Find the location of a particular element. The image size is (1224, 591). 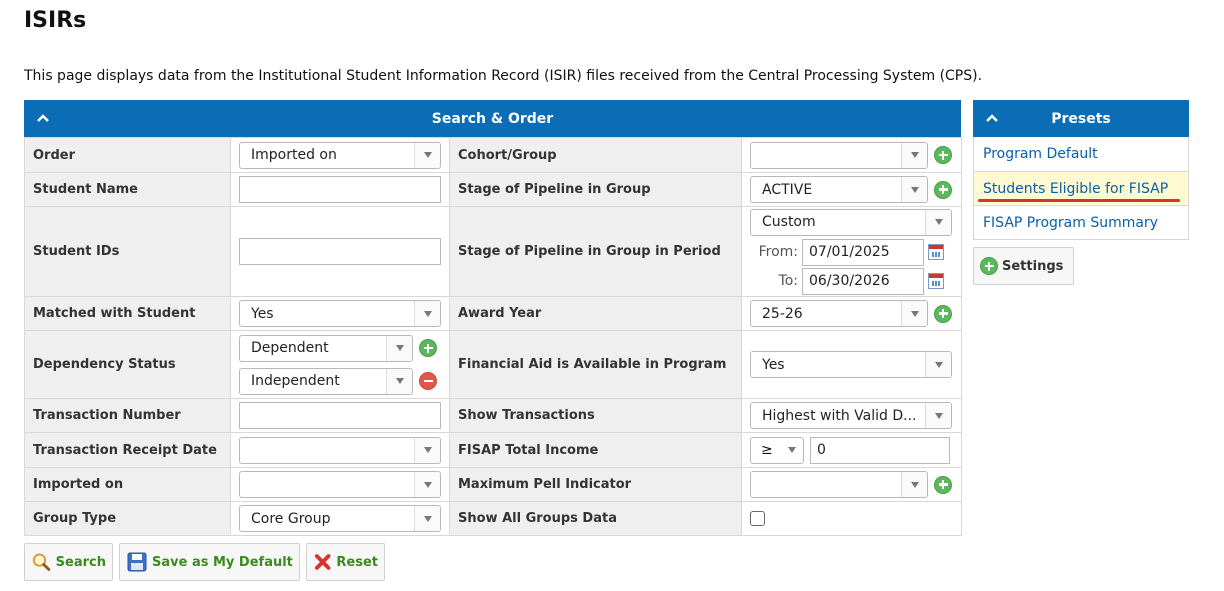

transaction-receipt-date-select is located at coordinates (340, 450).